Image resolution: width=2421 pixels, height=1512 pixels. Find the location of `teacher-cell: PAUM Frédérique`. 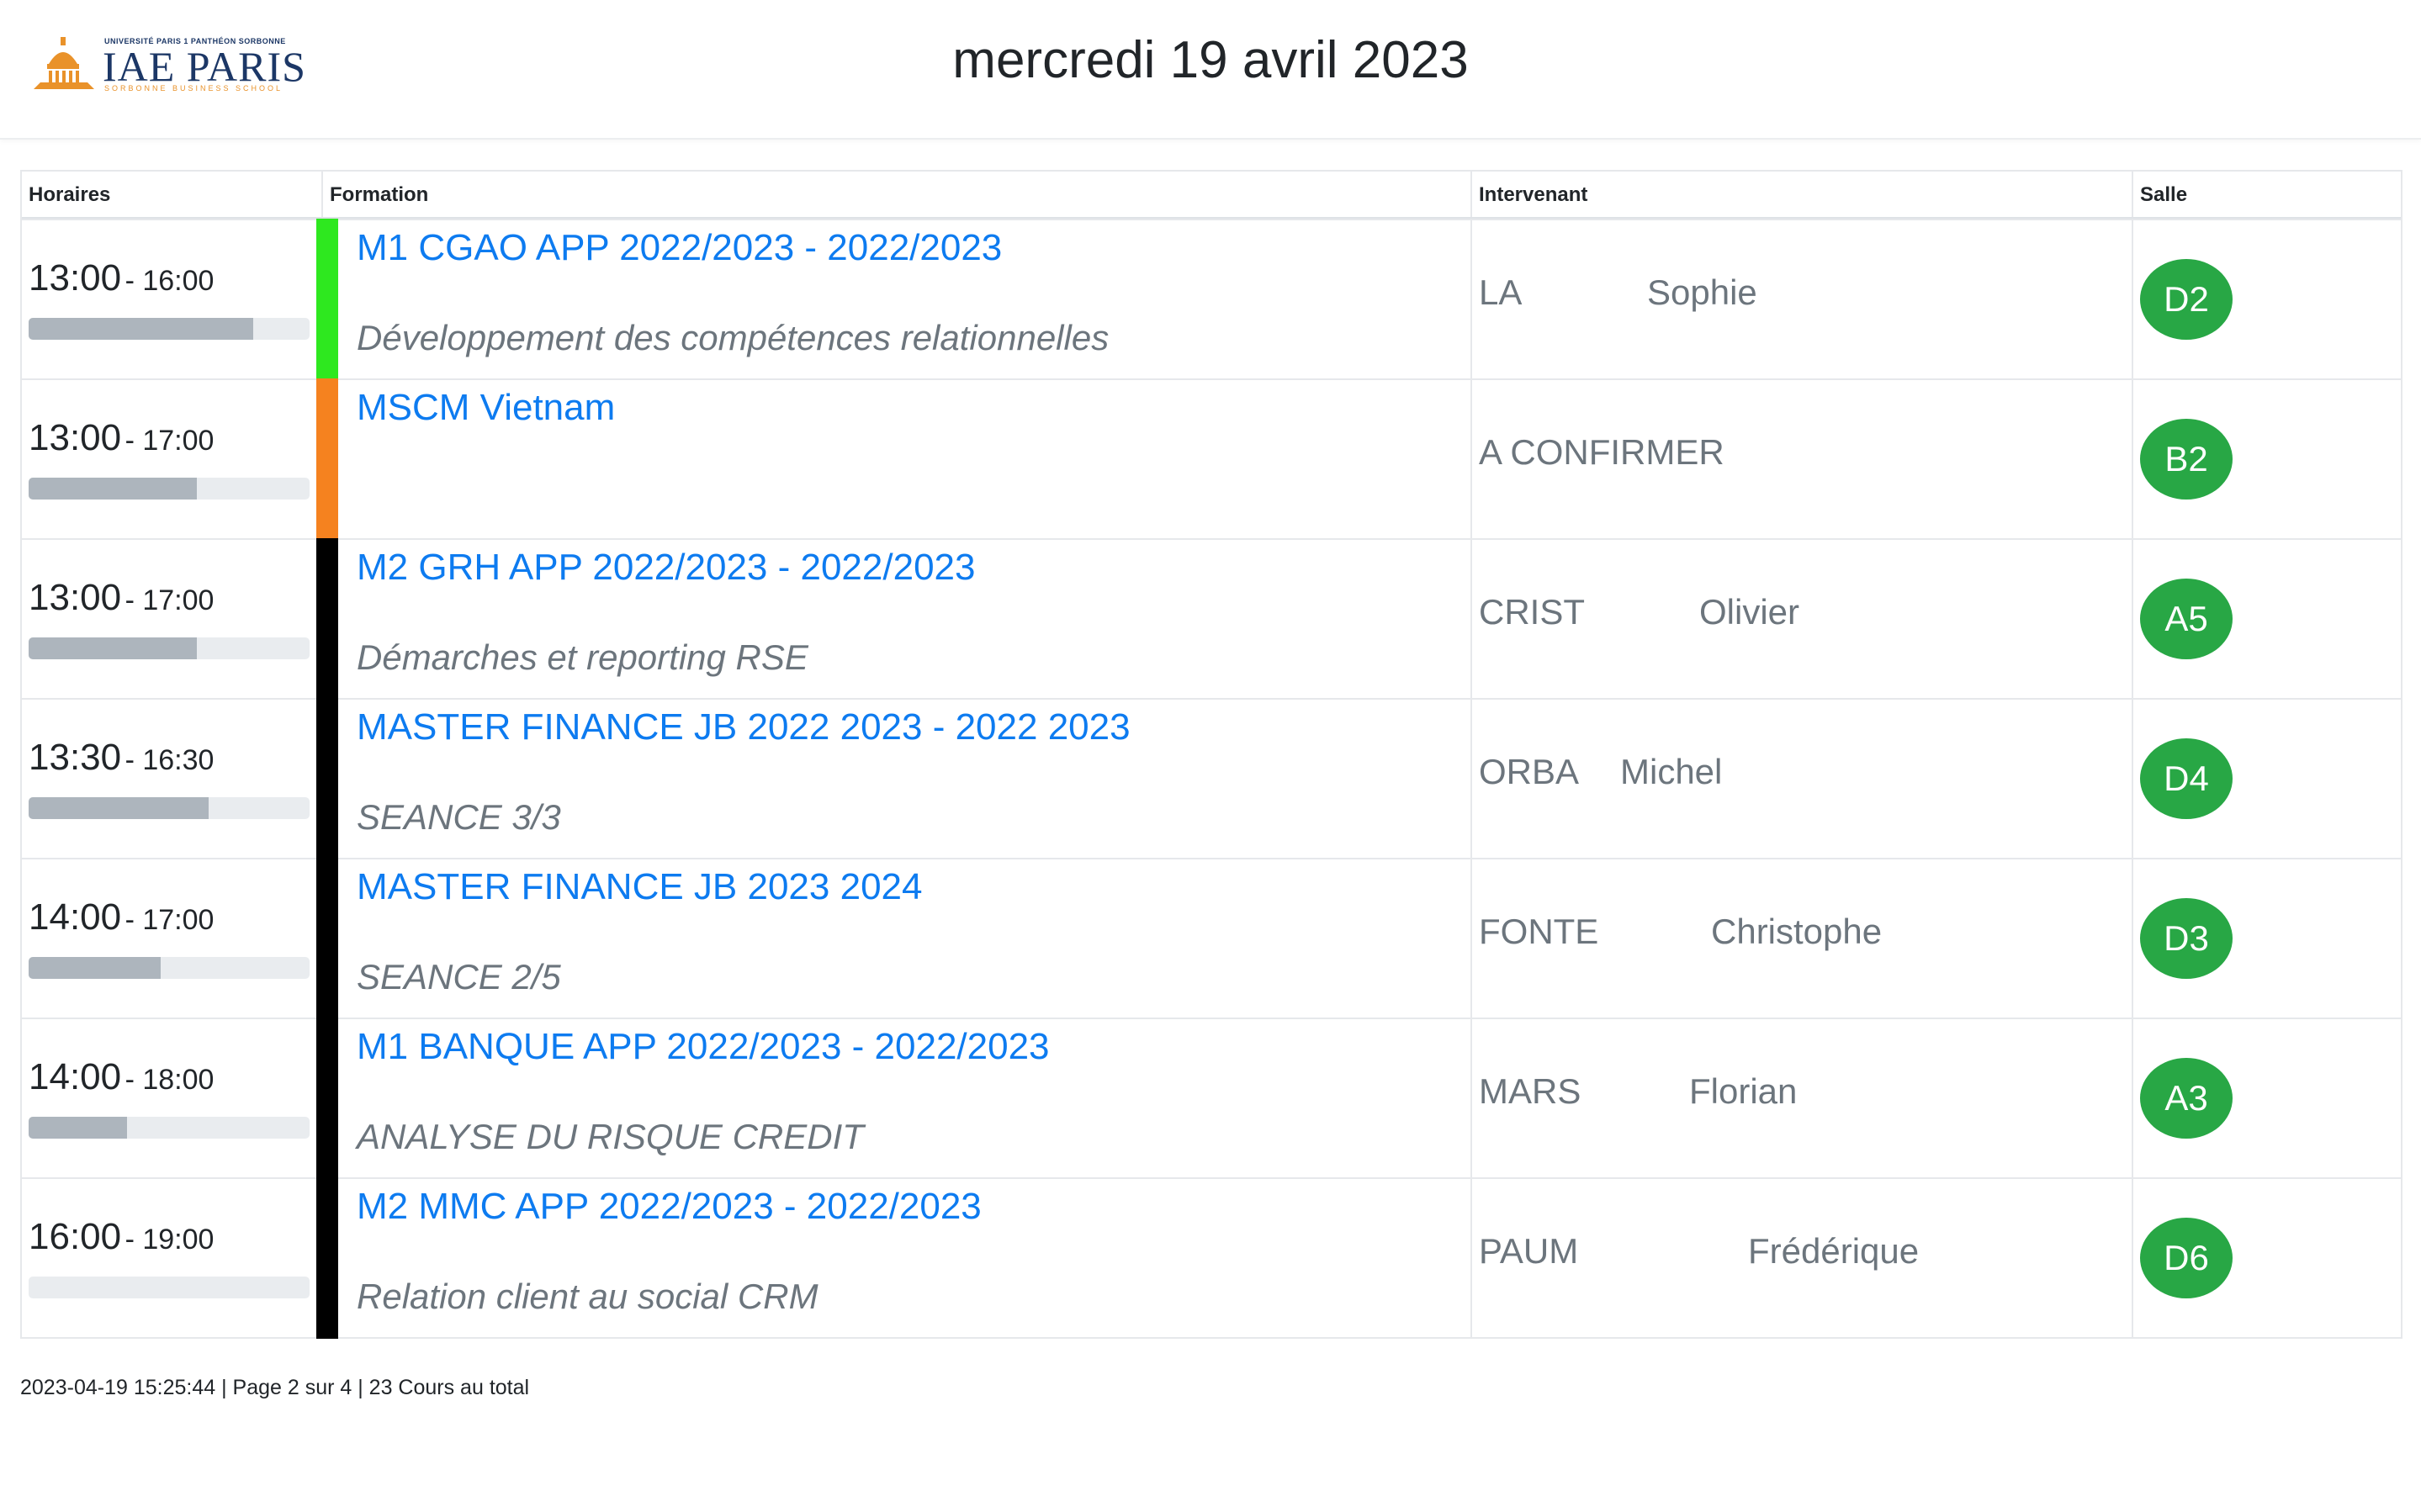

teacher-cell: PAUM Frédérique is located at coordinates (1803, 1258).